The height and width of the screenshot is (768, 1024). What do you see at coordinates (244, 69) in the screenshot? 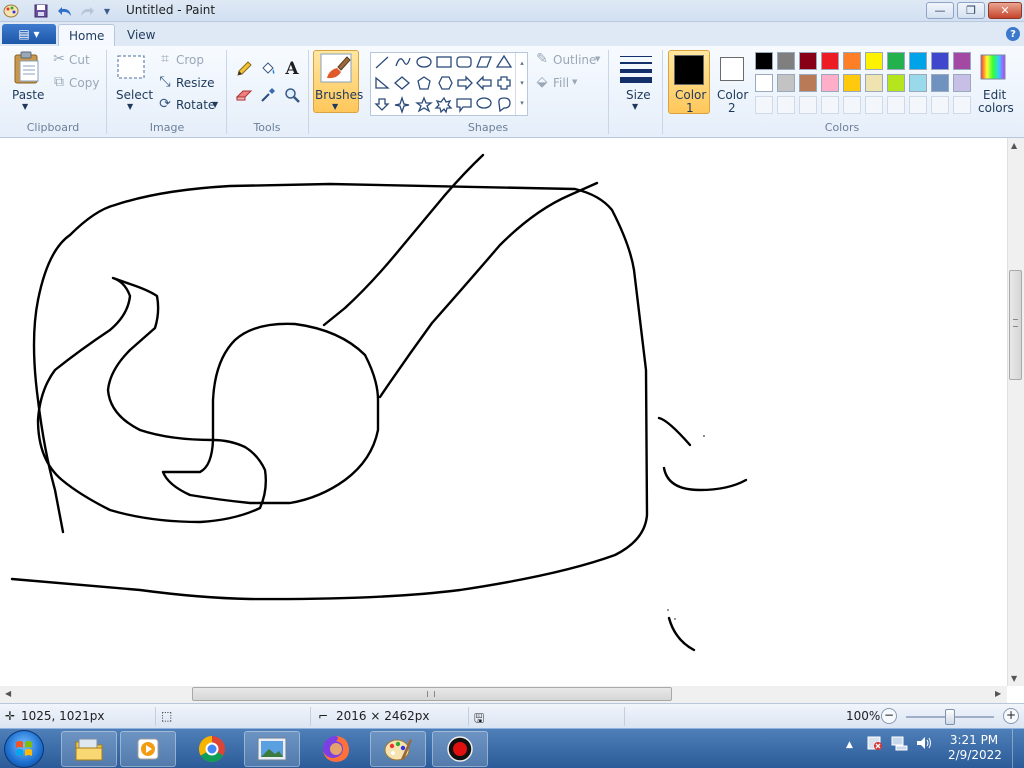
I see `pencil-icon` at bounding box center [244, 69].